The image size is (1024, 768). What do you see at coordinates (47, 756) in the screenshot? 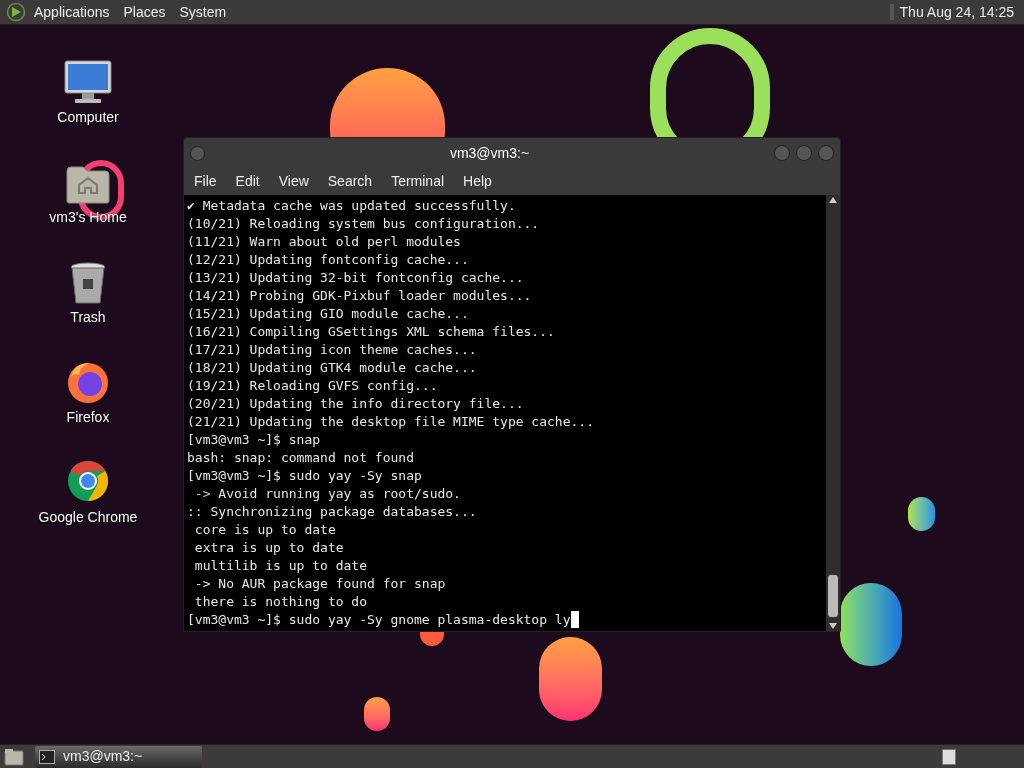
I see `terminal-icon` at bounding box center [47, 756].